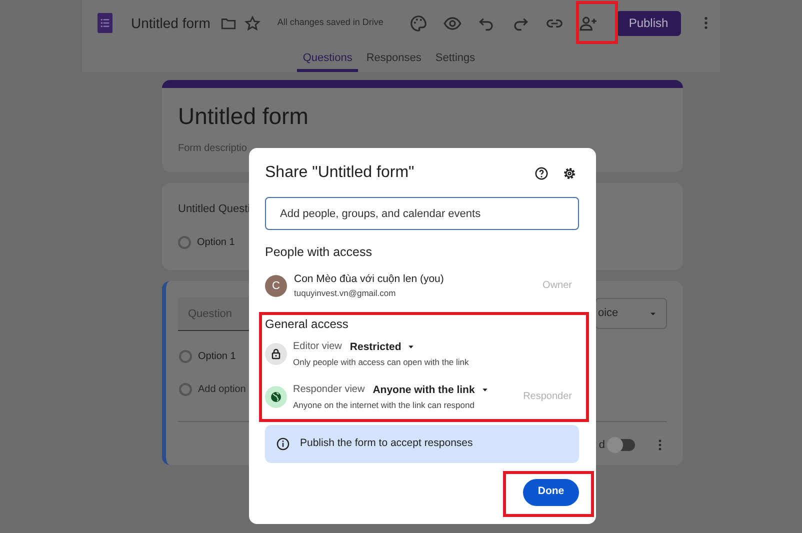  Describe the element at coordinates (422, 213) in the screenshot. I see `search-field: Add people, groups, and calendar events` at that location.